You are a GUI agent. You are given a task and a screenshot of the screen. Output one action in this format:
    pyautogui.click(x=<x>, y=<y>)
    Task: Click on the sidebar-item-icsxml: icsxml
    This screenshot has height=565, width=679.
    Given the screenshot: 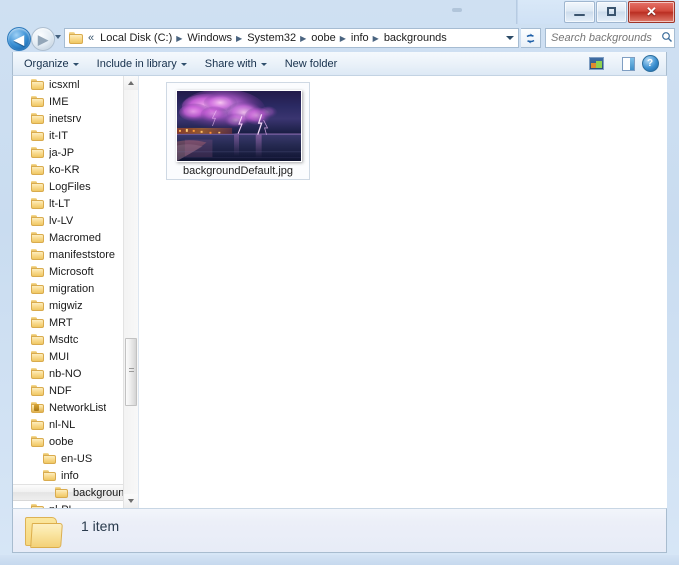 What is the action you would take?
    pyautogui.click(x=72, y=84)
    